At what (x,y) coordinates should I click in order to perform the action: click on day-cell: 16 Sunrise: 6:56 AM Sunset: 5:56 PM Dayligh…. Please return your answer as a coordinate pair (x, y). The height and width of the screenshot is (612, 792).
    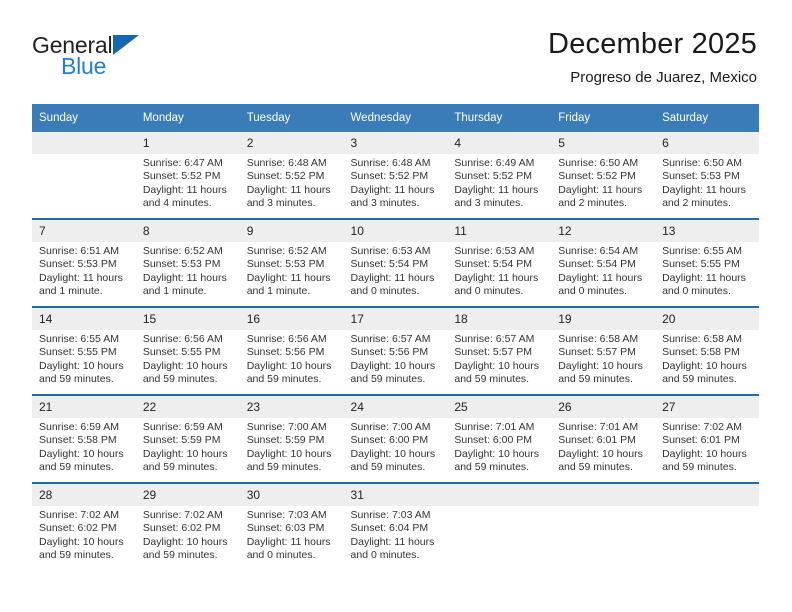
    Looking at the image, I should click on (291, 351).